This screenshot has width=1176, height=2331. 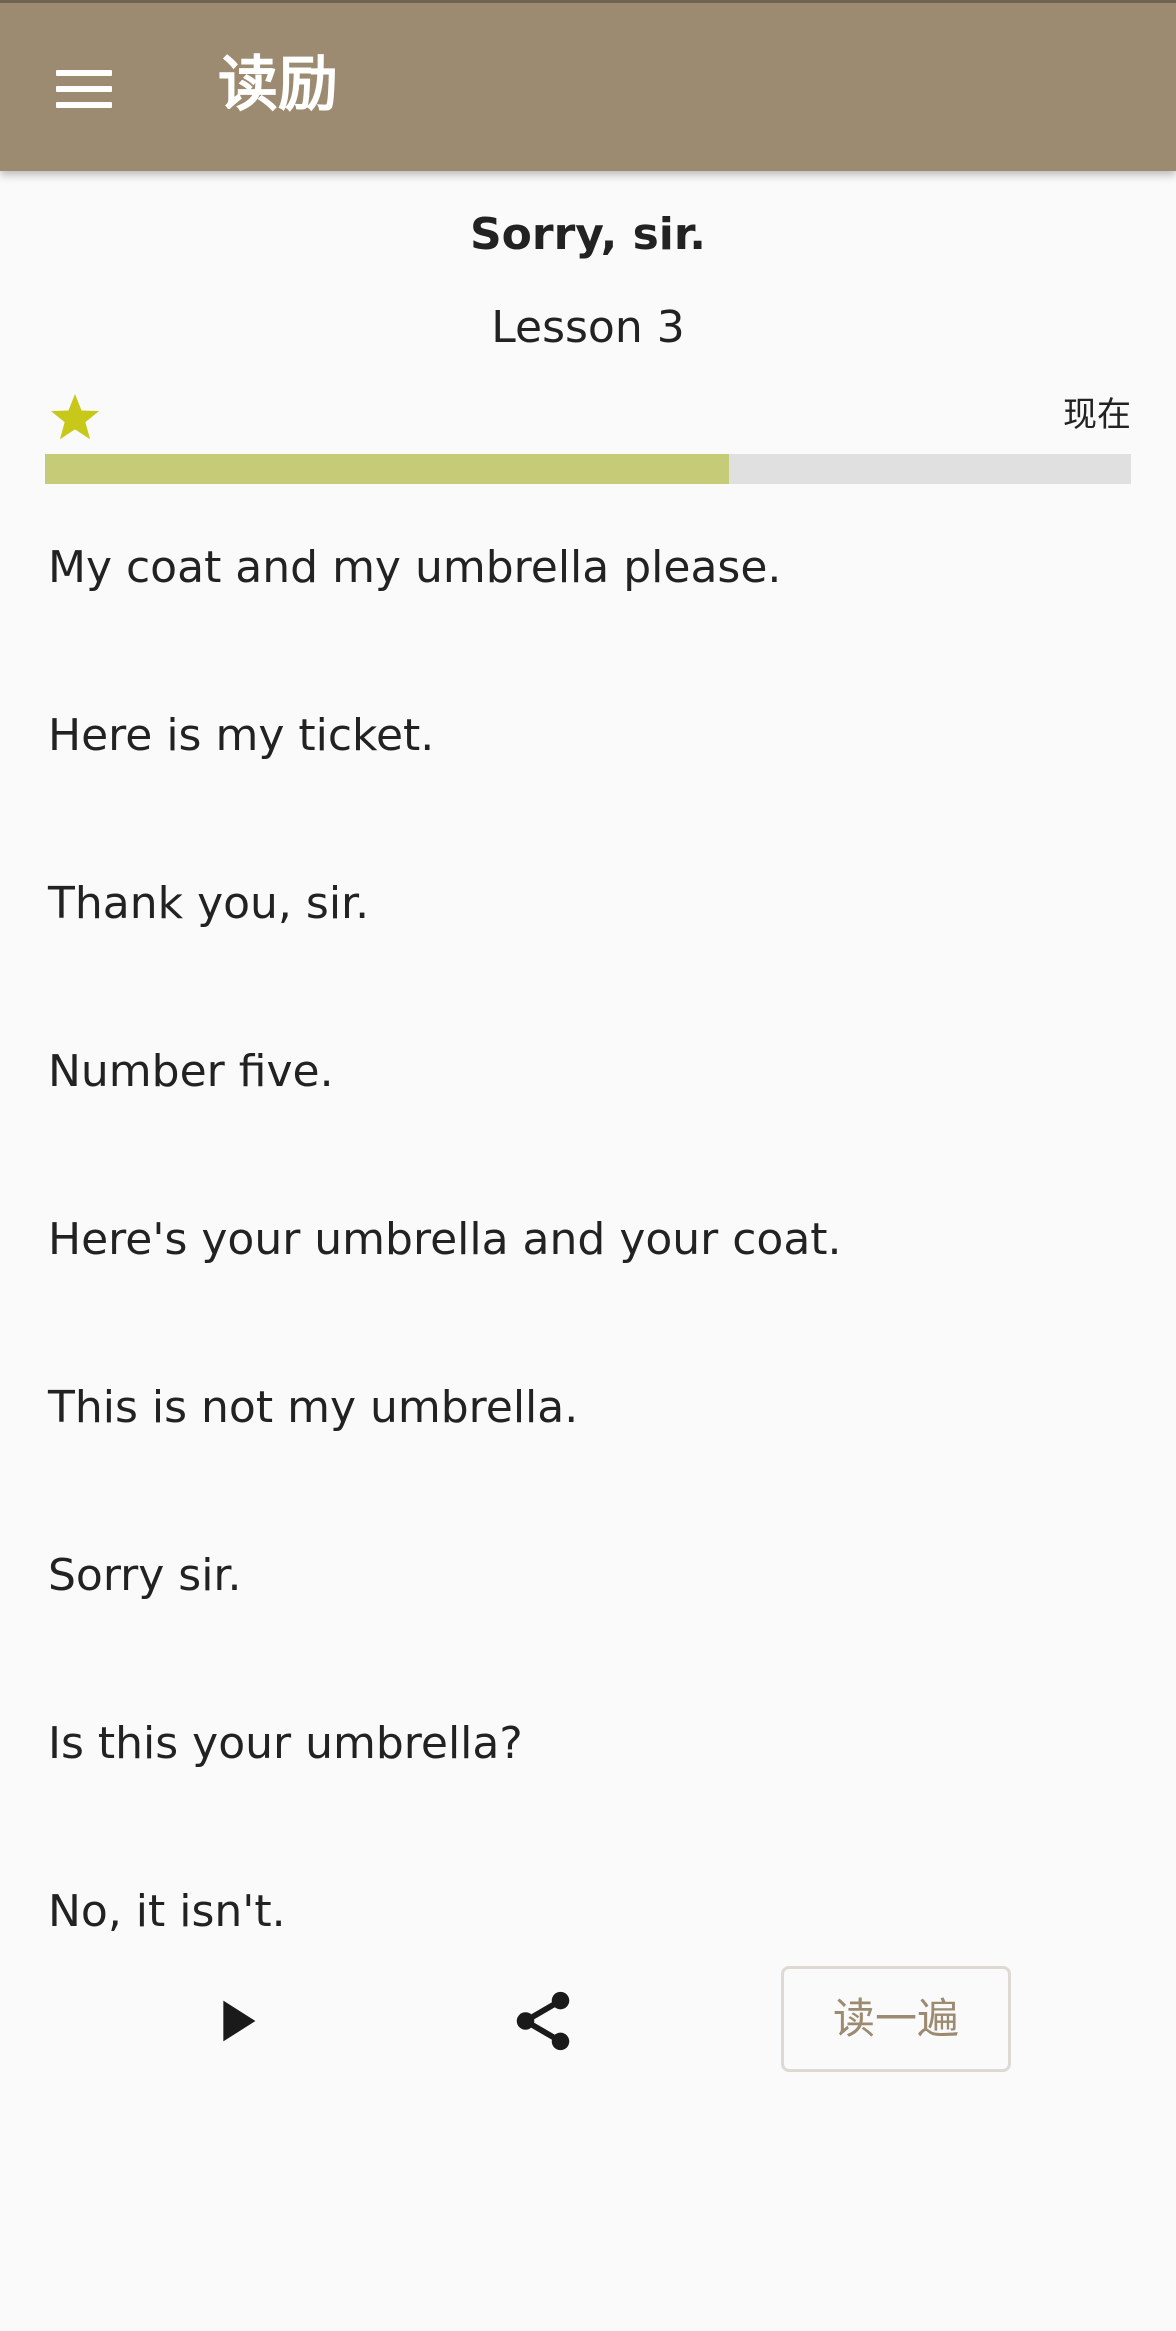 What do you see at coordinates (896, 2019) in the screenshot?
I see `read-once-button: 读一遍` at bounding box center [896, 2019].